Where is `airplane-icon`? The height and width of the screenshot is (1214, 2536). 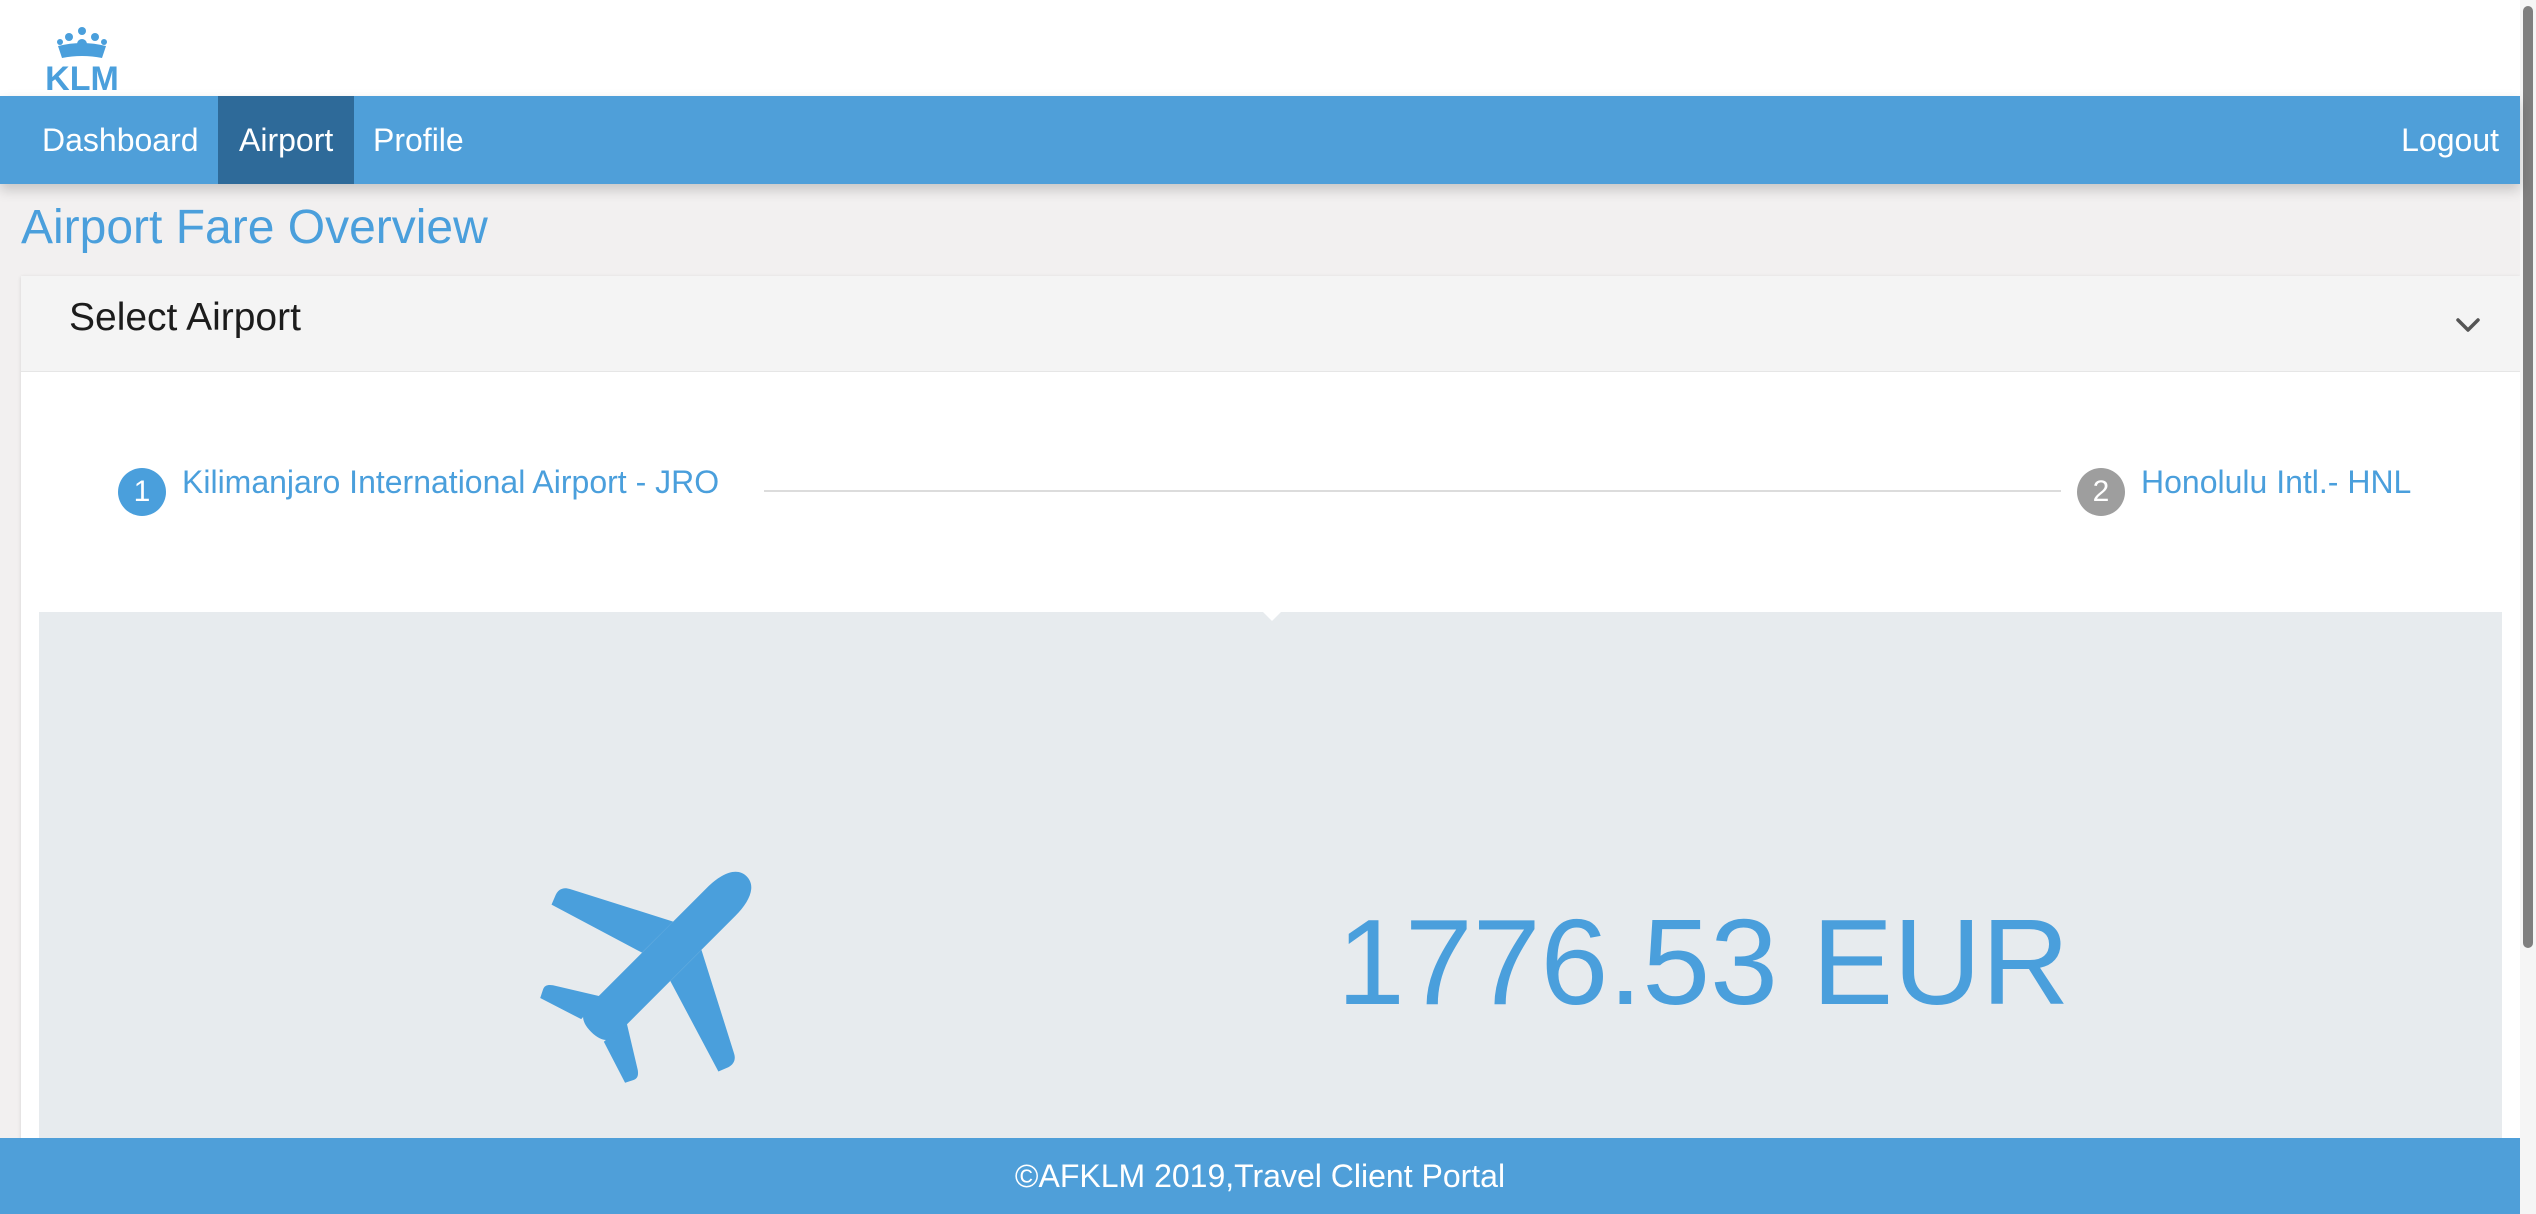 airplane-icon is located at coordinates (646, 977).